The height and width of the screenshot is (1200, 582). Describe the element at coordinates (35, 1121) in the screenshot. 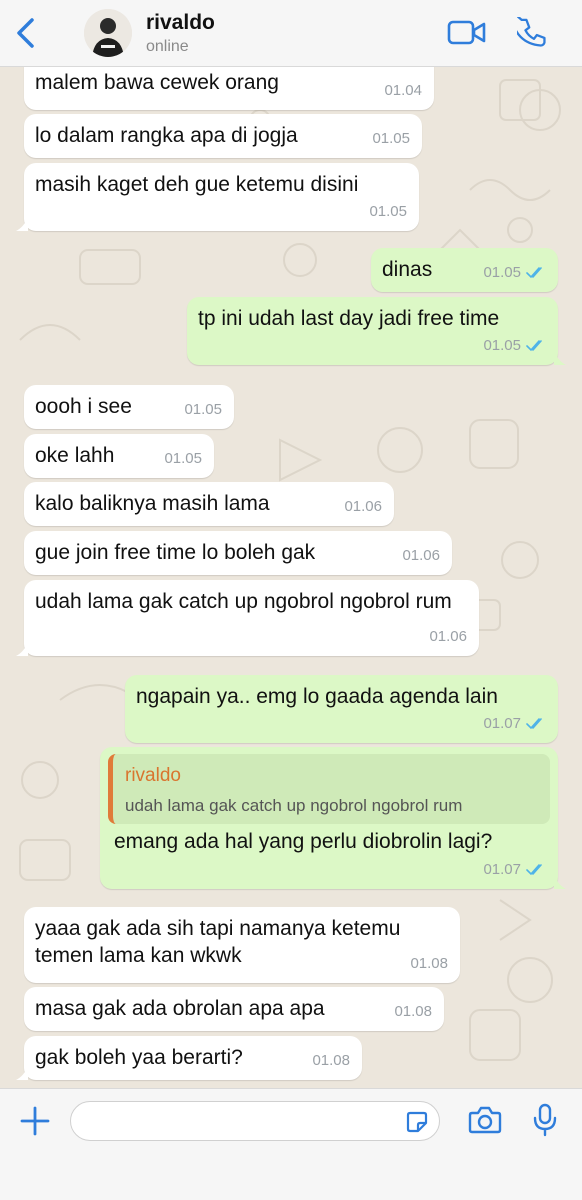

I see `attach-plus-icon` at that location.